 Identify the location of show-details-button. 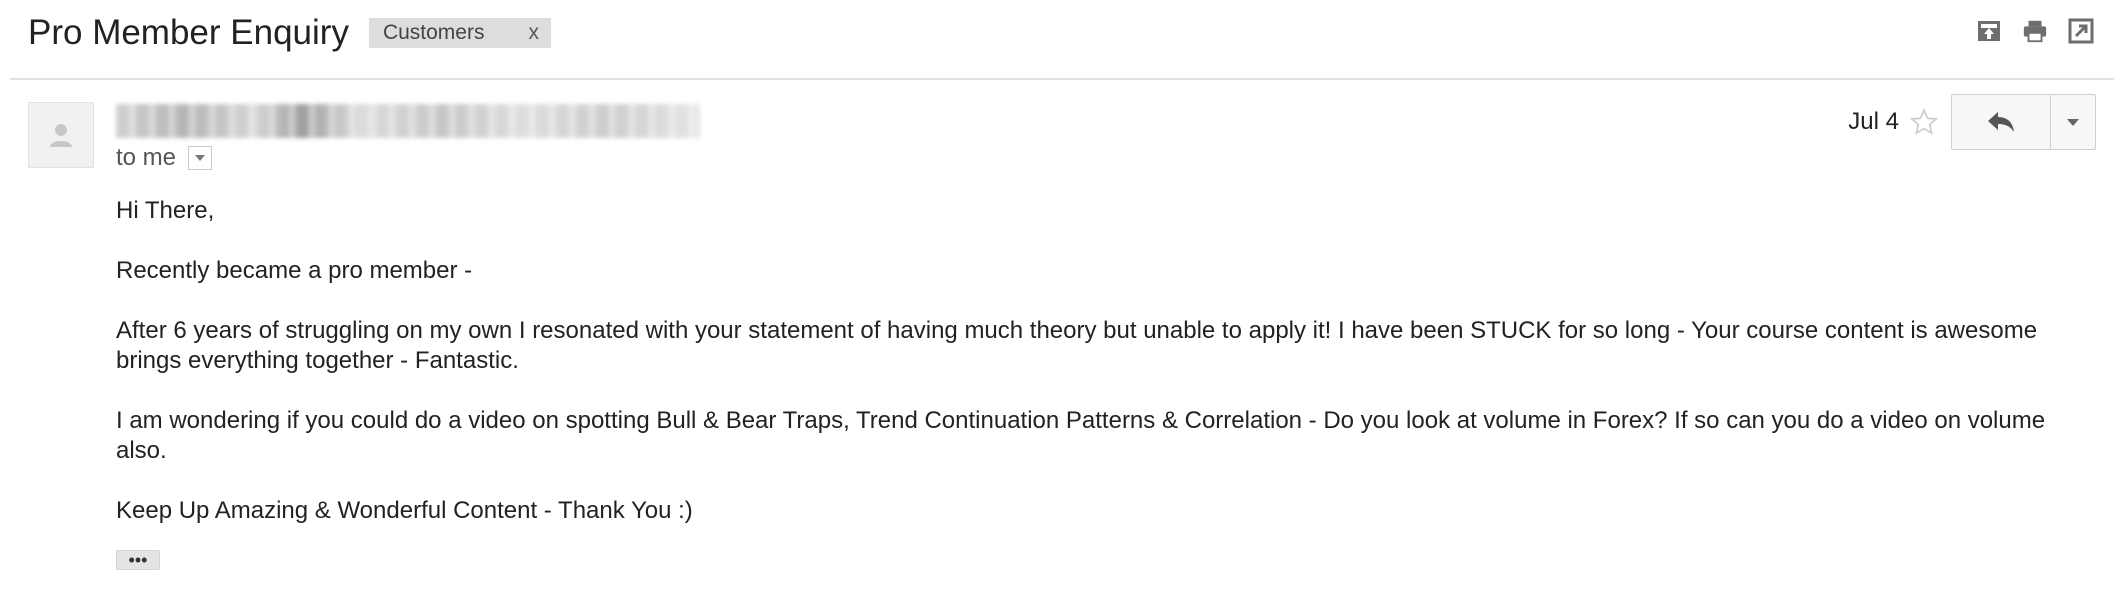
(200, 158).